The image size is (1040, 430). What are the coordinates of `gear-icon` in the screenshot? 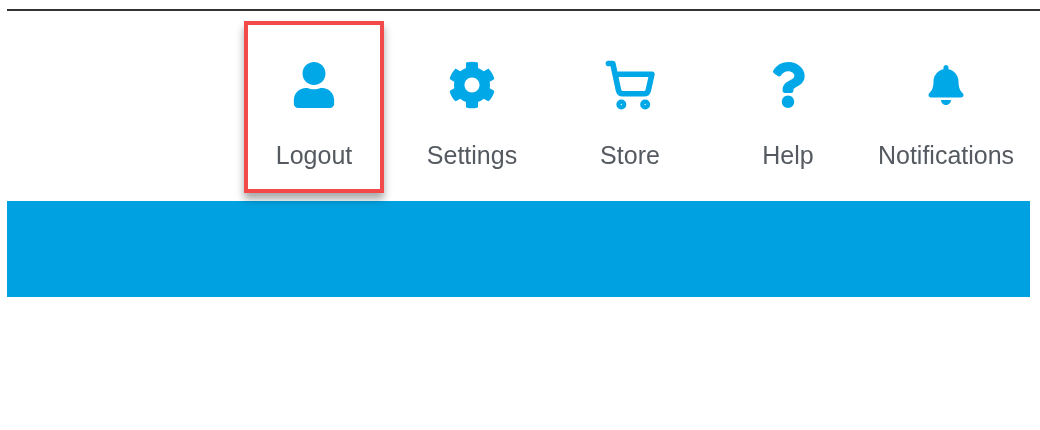 It's located at (472, 85).